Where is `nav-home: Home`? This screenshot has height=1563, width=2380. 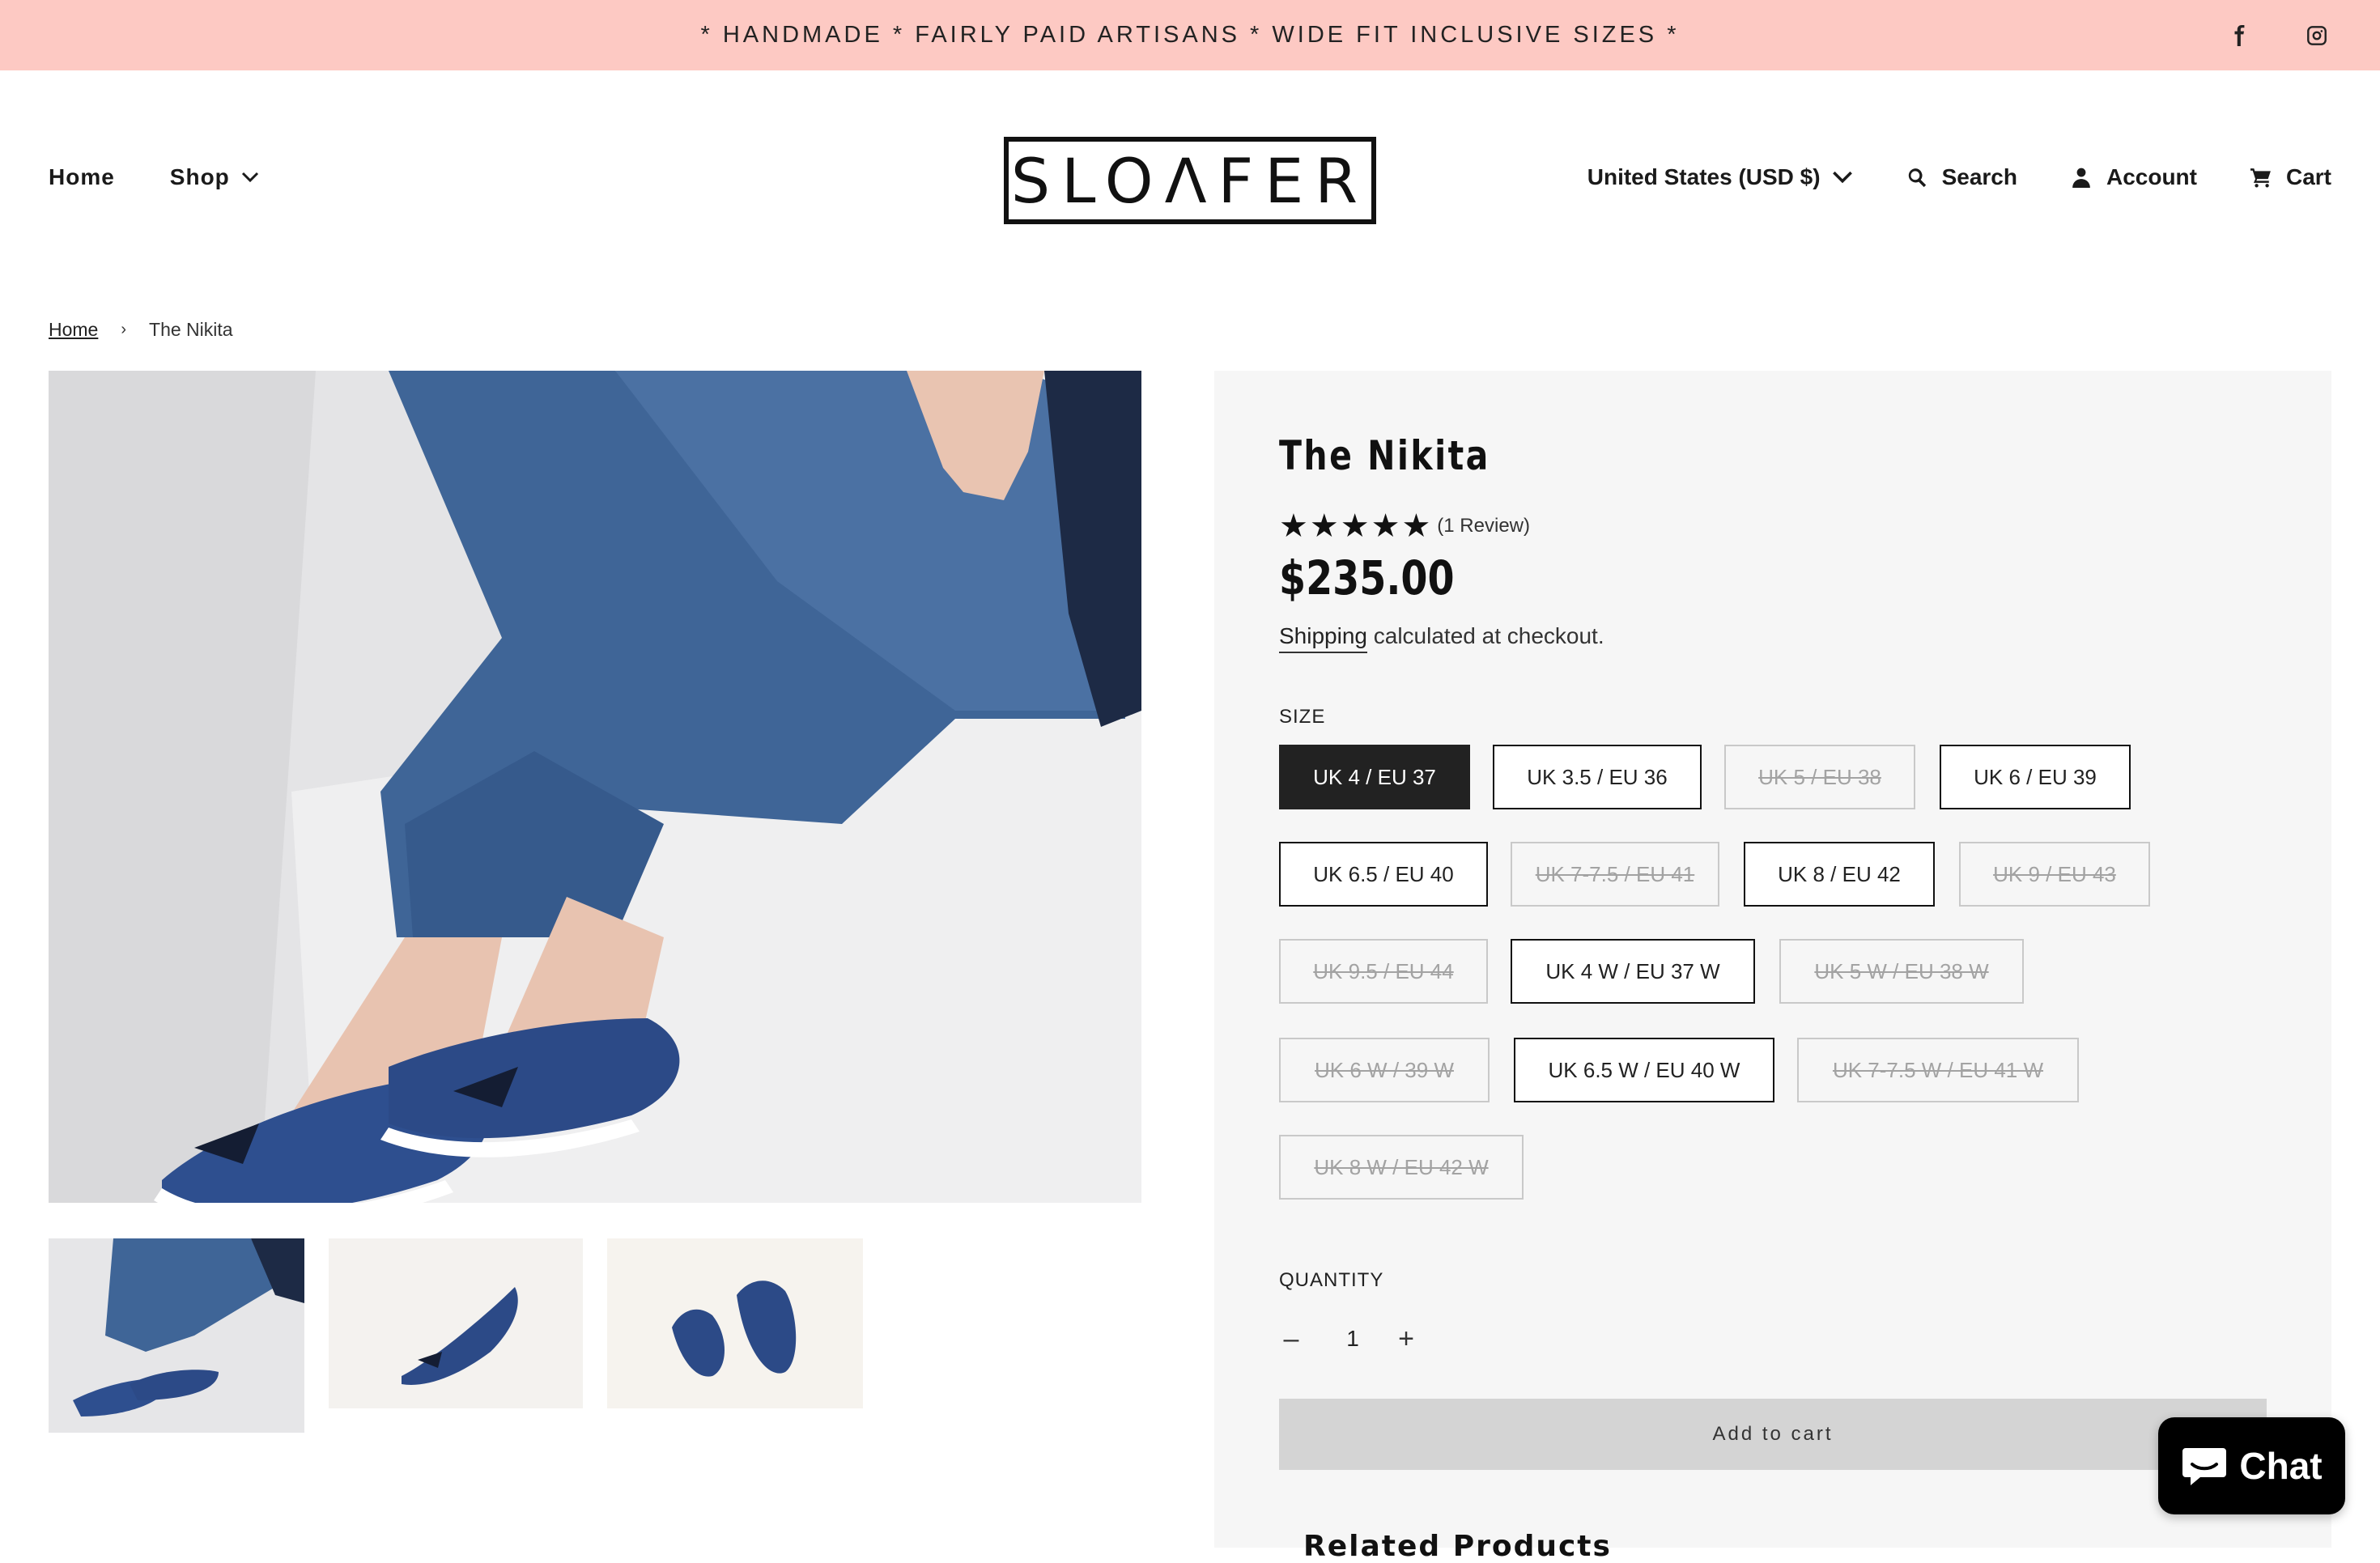 nav-home: Home is located at coordinates (82, 177).